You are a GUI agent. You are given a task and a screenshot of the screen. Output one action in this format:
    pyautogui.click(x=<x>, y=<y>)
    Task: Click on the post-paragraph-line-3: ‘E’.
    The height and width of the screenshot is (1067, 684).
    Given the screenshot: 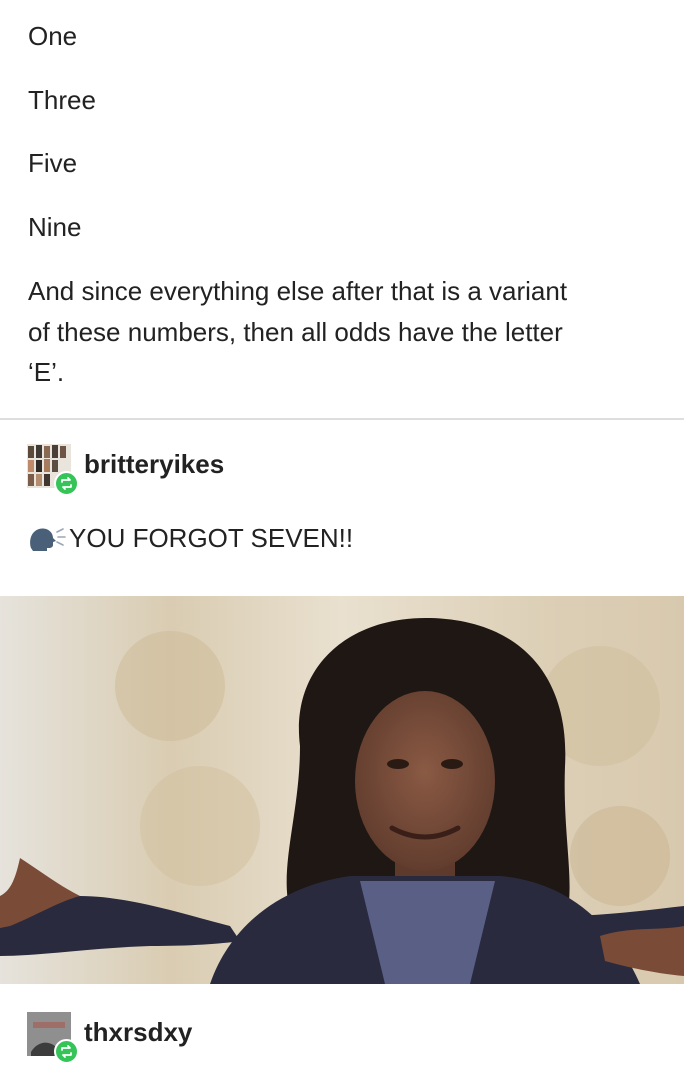 What is the action you would take?
    pyautogui.click(x=46, y=372)
    